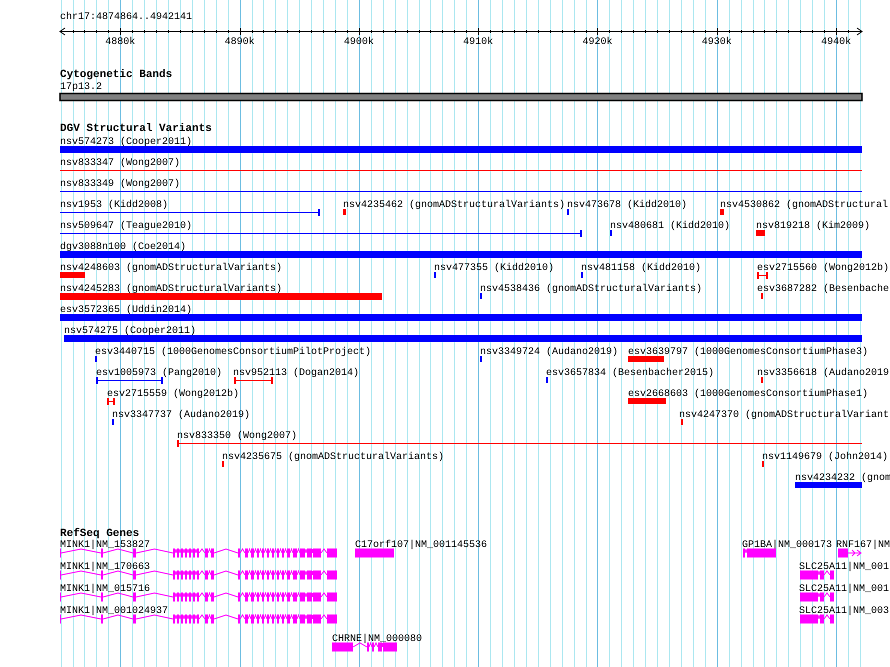 The height and width of the screenshot is (667, 890). I want to click on variant-label: nsv480681 (Kidd2010), so click(670, 226).